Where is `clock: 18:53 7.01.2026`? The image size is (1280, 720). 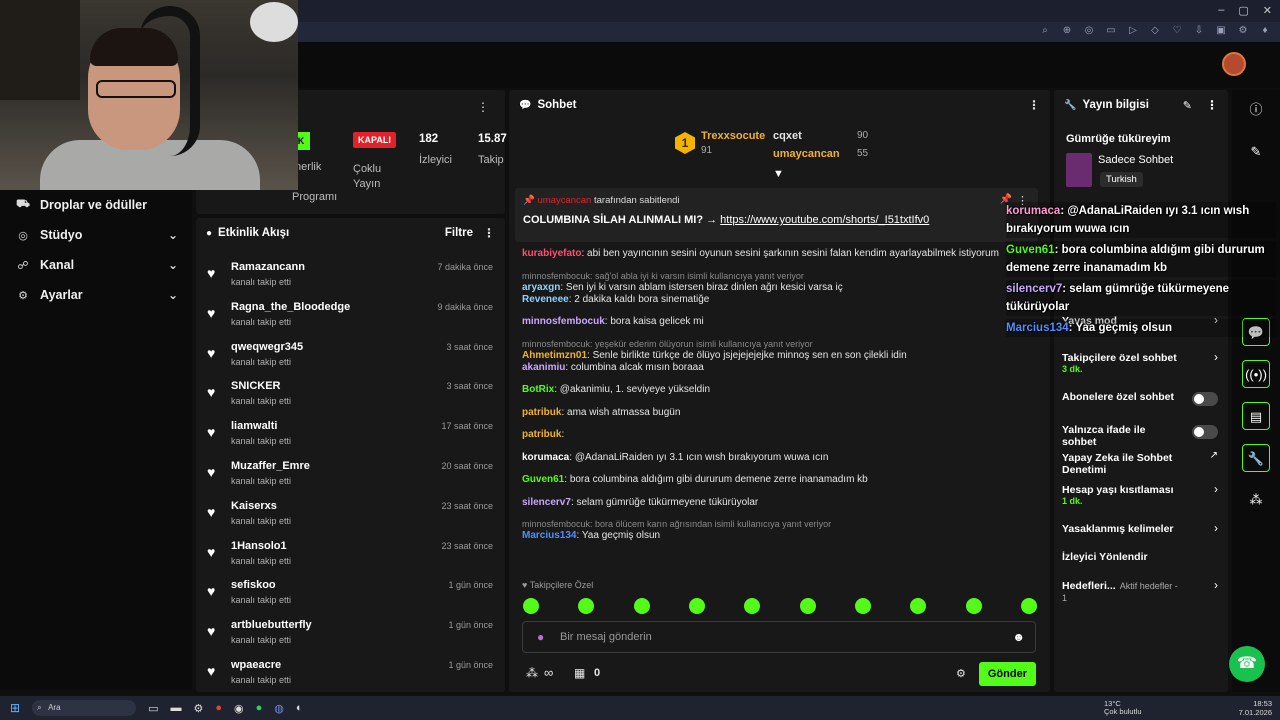
clock: 18:53 7.01.2026 is located at coordinates (1255, 708).